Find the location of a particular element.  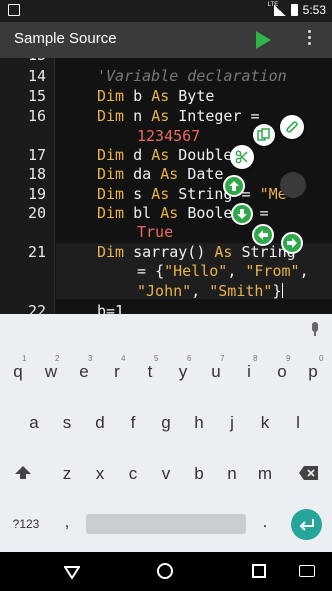

text-cursor is located at coordinates (282, 290).